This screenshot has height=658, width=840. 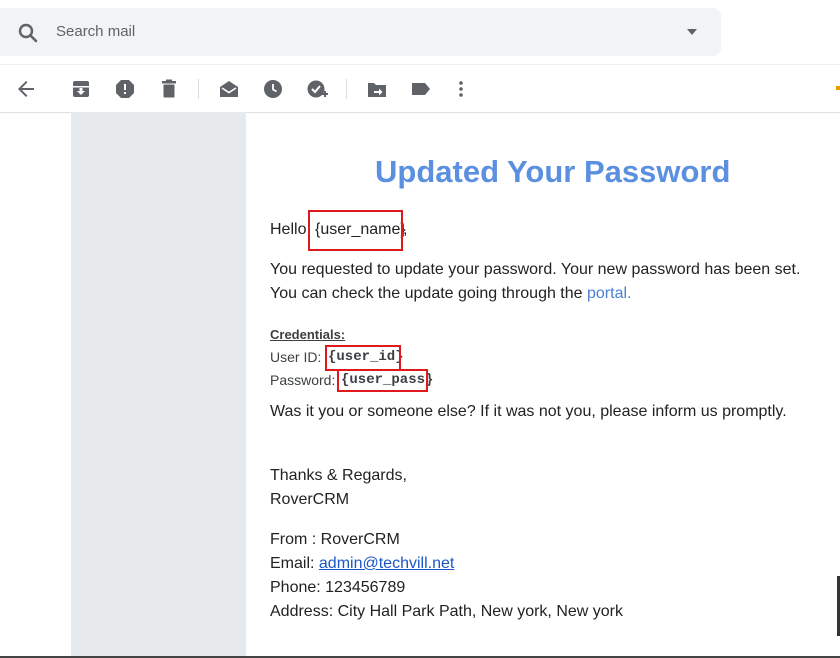 I want to click on password-highlight-box, so click(x=382, y=380).